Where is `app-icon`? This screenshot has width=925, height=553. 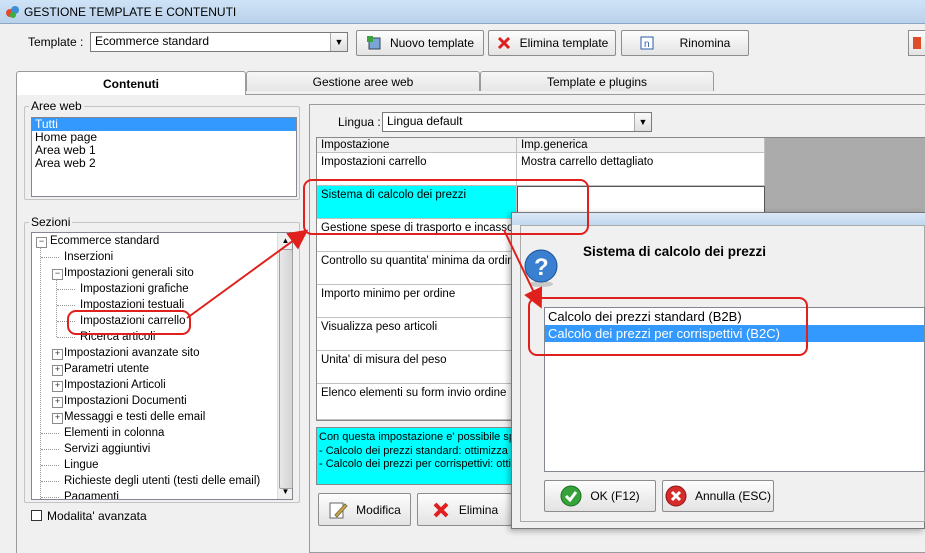 app-icon is located at coordinates (12, 12).